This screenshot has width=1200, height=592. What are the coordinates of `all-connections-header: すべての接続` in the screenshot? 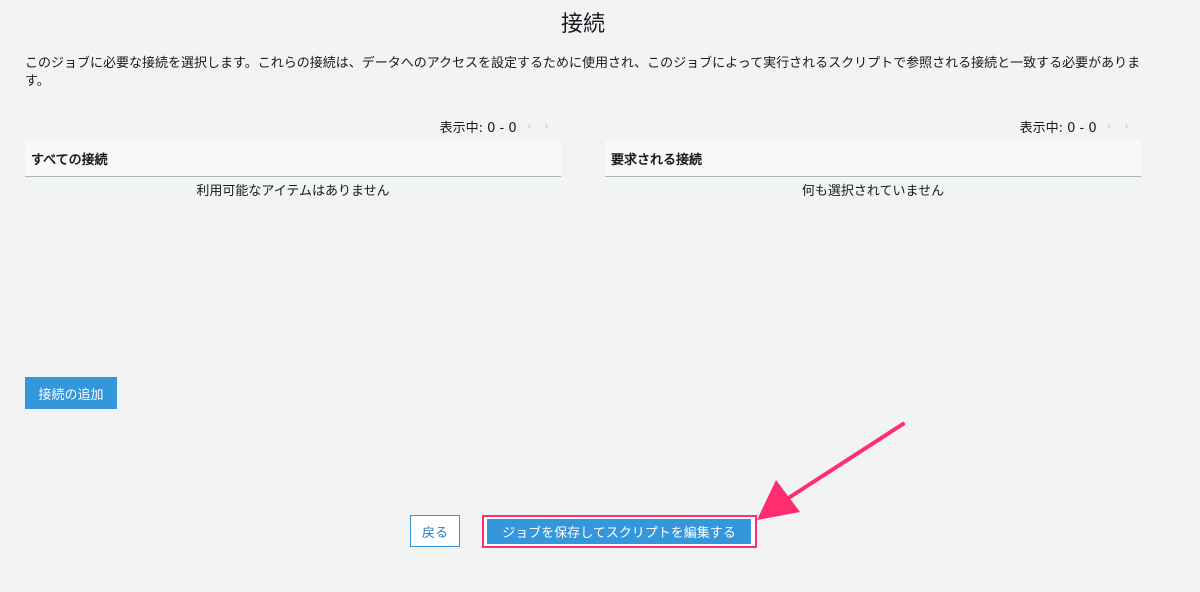 It's located at (293, 158).